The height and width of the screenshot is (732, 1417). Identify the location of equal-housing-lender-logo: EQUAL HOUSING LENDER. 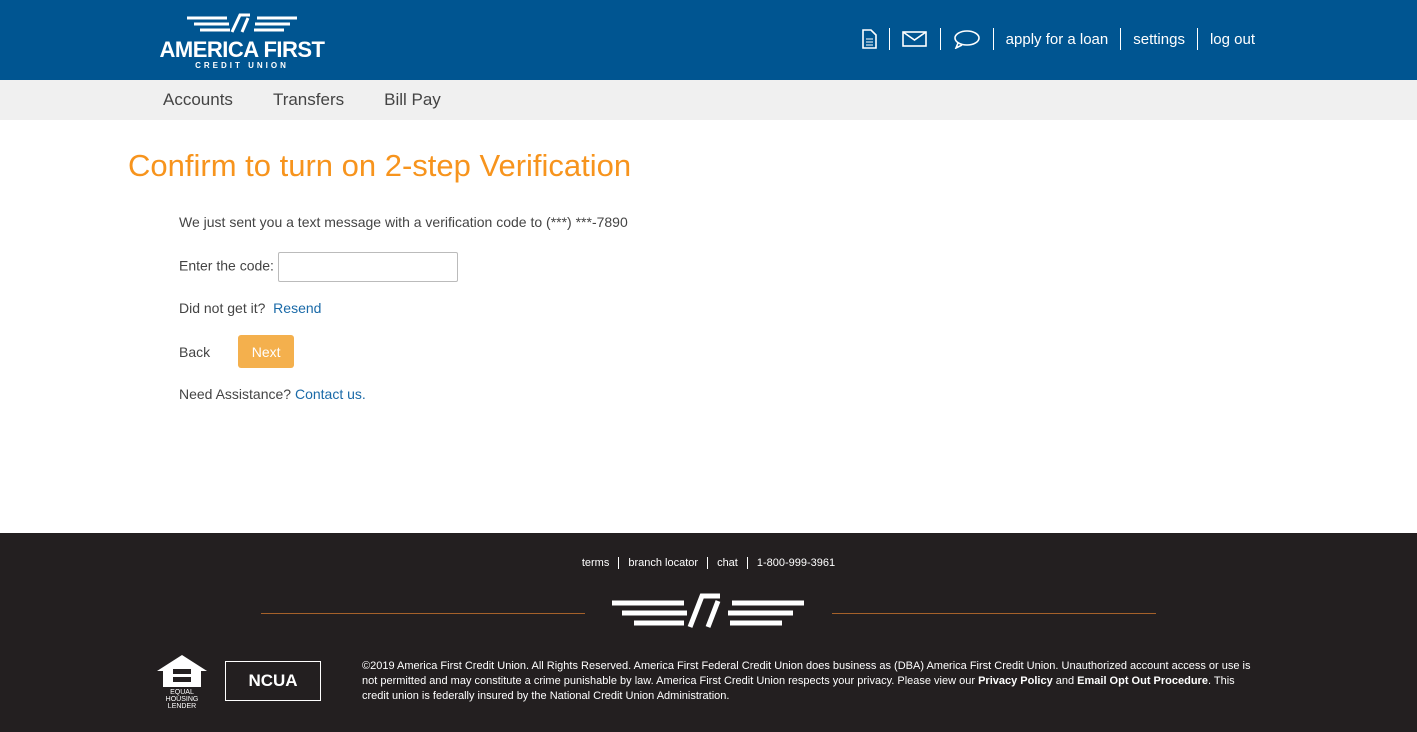
(182, 681).